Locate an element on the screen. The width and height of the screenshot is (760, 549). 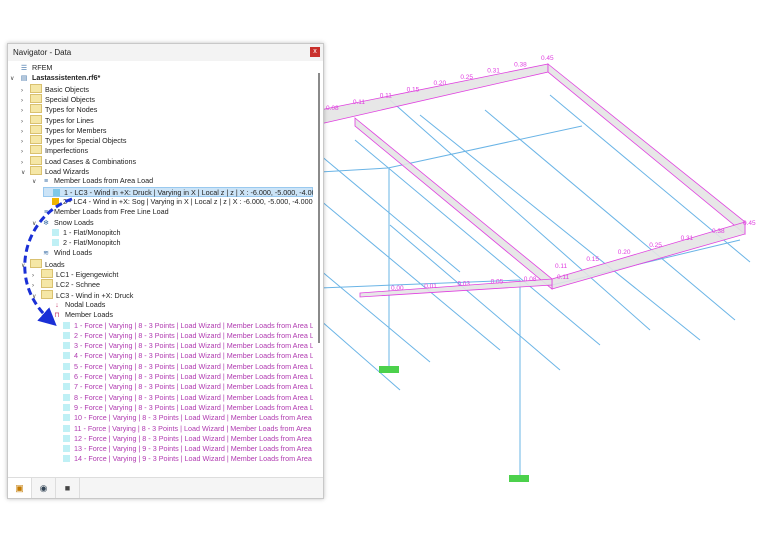
tree-item: ∨ ▤ Lastassistenten.rf6* is located at coordinates (55, 78).